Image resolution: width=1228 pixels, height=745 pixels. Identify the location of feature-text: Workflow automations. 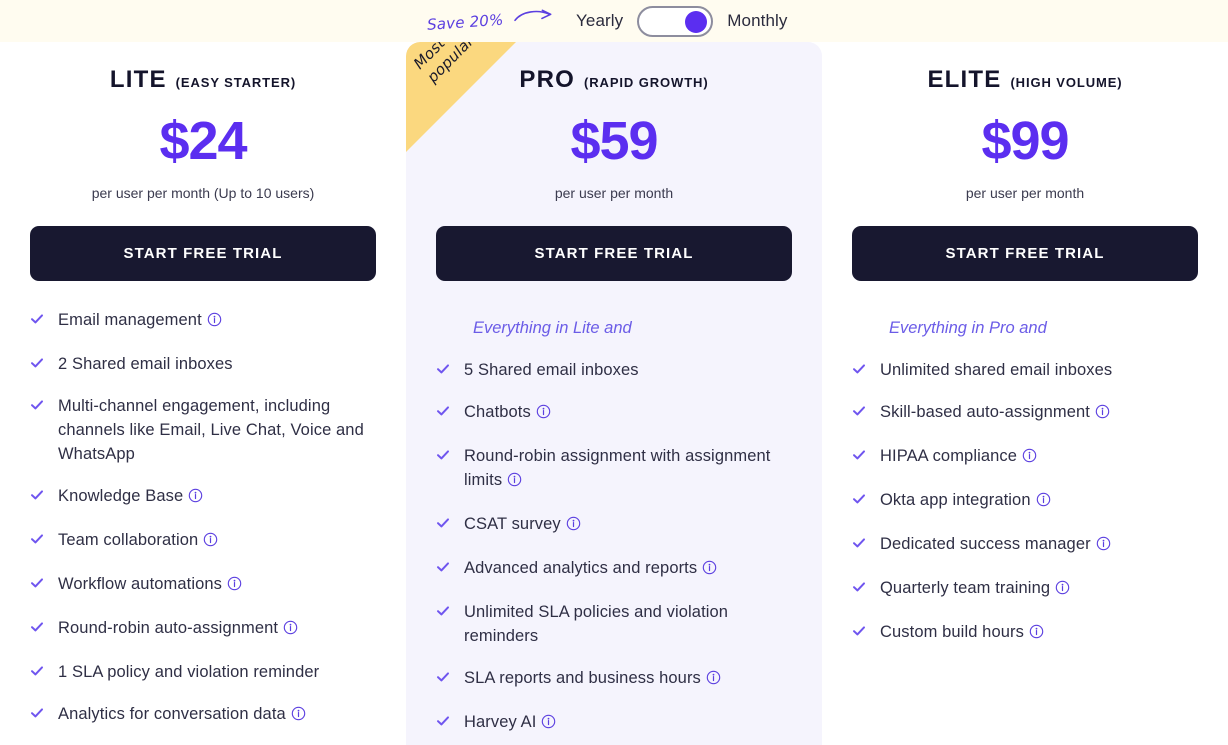
(140, 584).